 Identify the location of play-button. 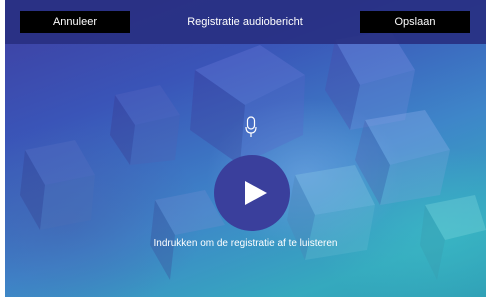
(252, 193).